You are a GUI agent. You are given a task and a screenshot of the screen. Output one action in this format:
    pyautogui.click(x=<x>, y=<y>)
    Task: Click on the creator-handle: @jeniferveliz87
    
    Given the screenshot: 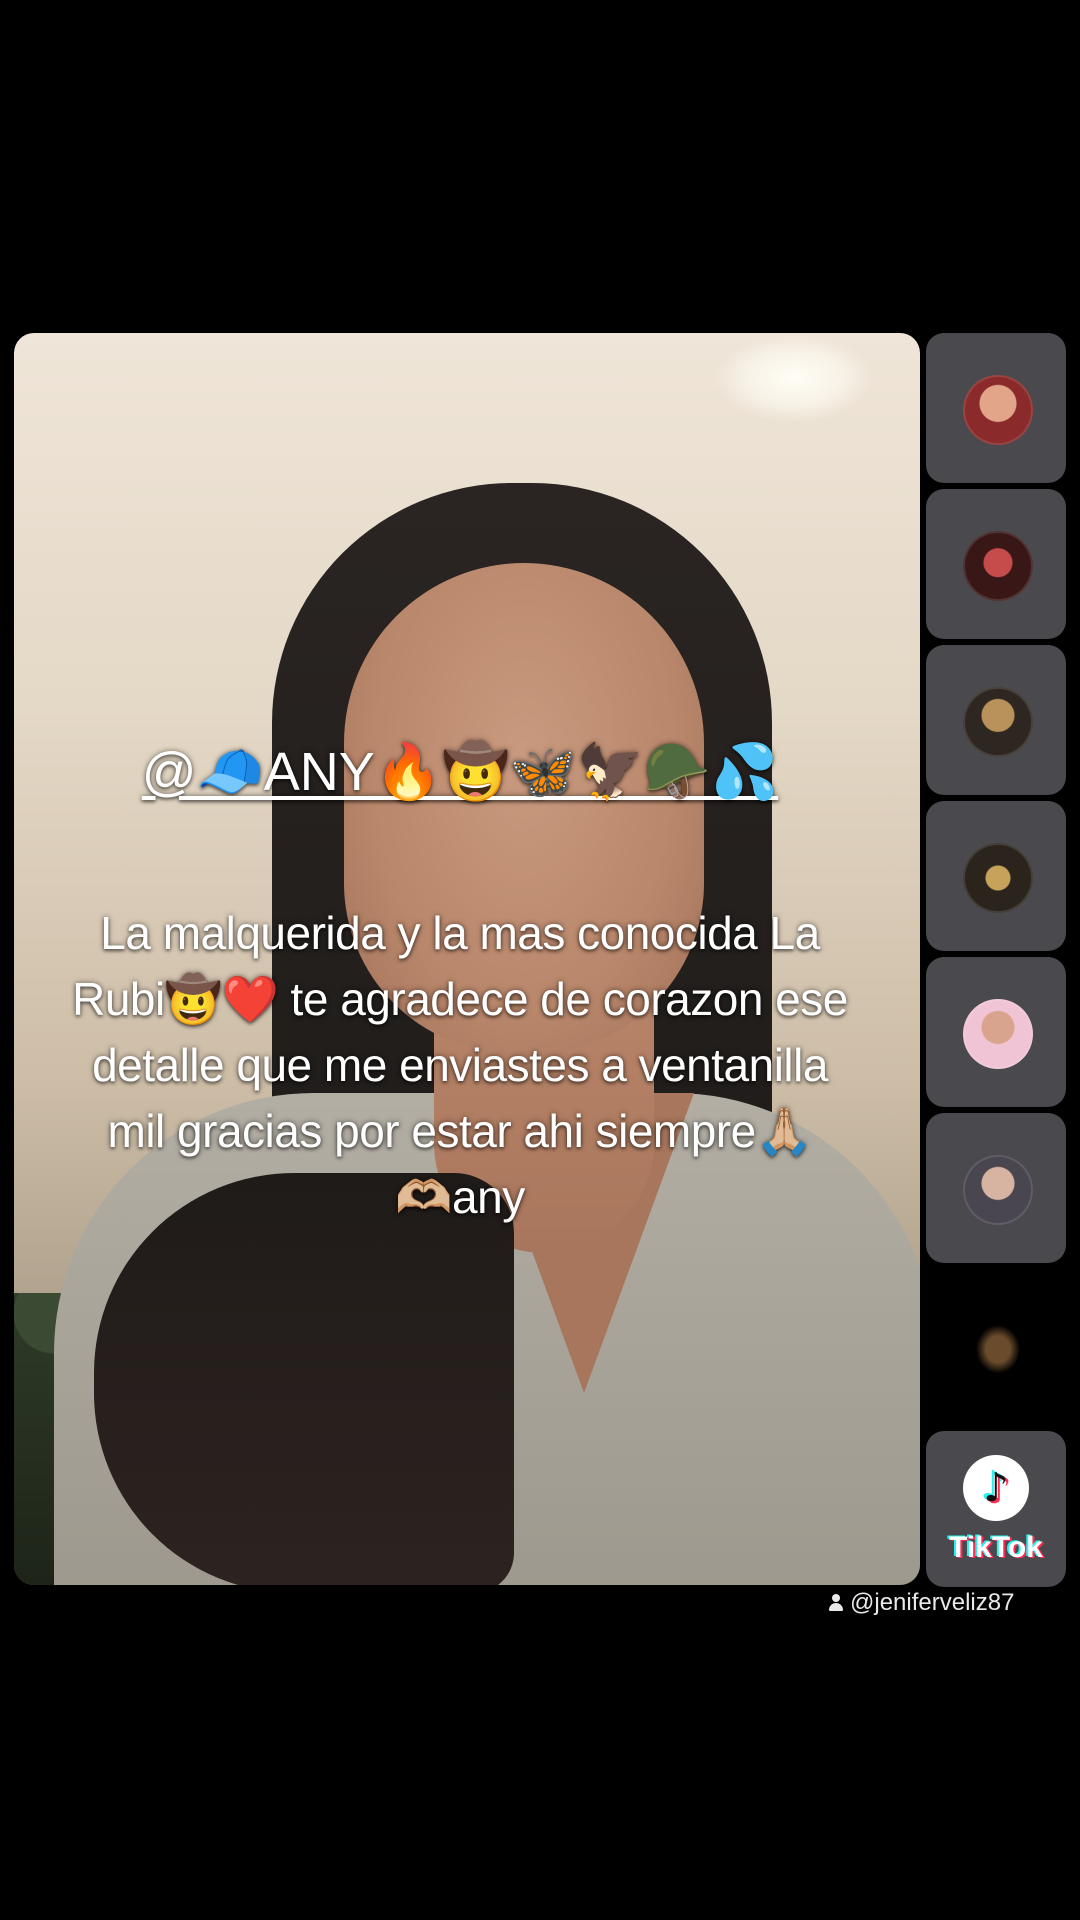 What is the action you would take?
    pyautogui.click(x=921, y=1603)
    